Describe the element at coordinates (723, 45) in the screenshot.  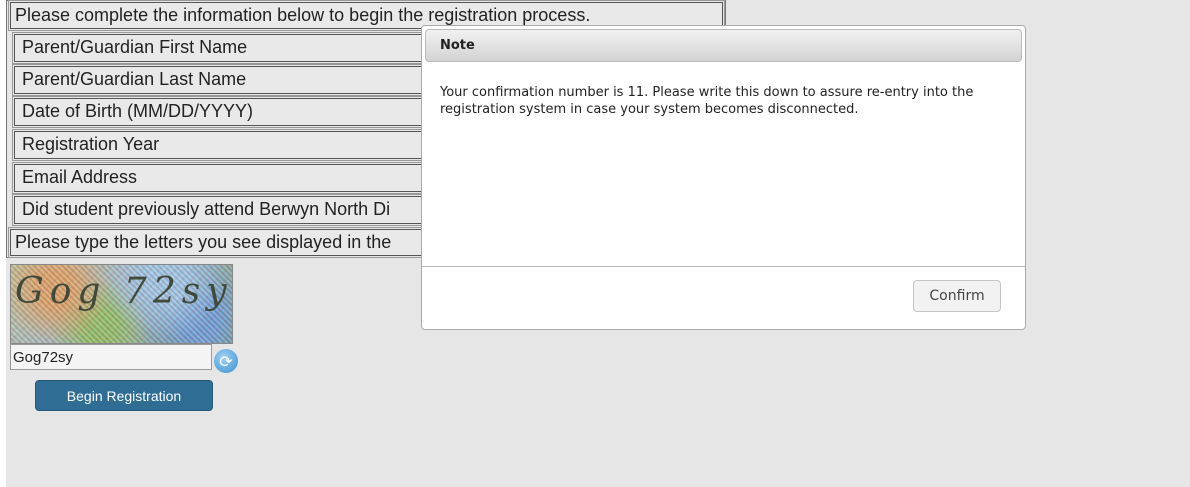
I see `dialog-title: Note` at that location.